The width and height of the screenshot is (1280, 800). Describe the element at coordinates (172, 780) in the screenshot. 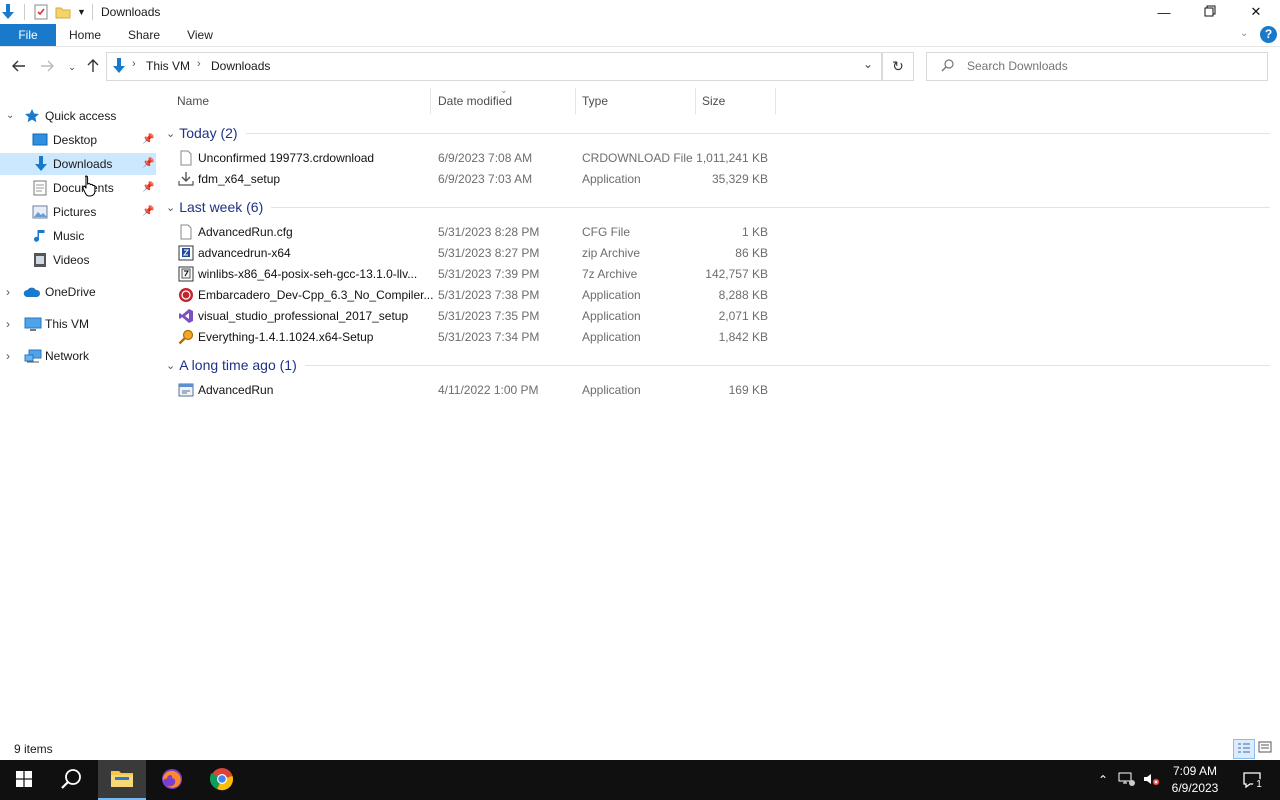

I see `firefox-taskbar-button` at that location.